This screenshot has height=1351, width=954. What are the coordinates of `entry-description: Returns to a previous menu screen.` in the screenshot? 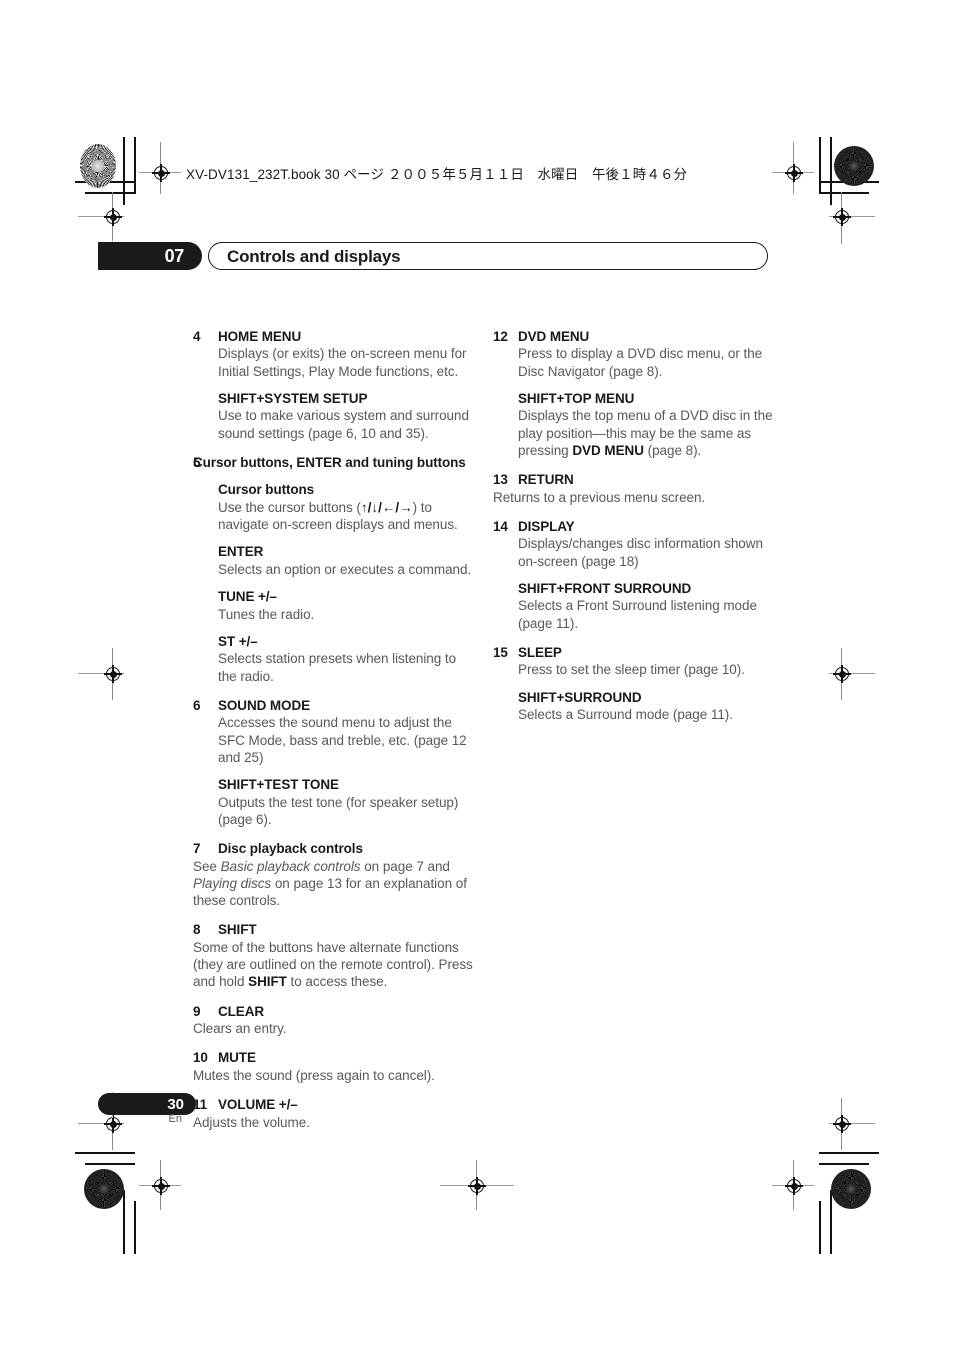 It's located at (599, 497).